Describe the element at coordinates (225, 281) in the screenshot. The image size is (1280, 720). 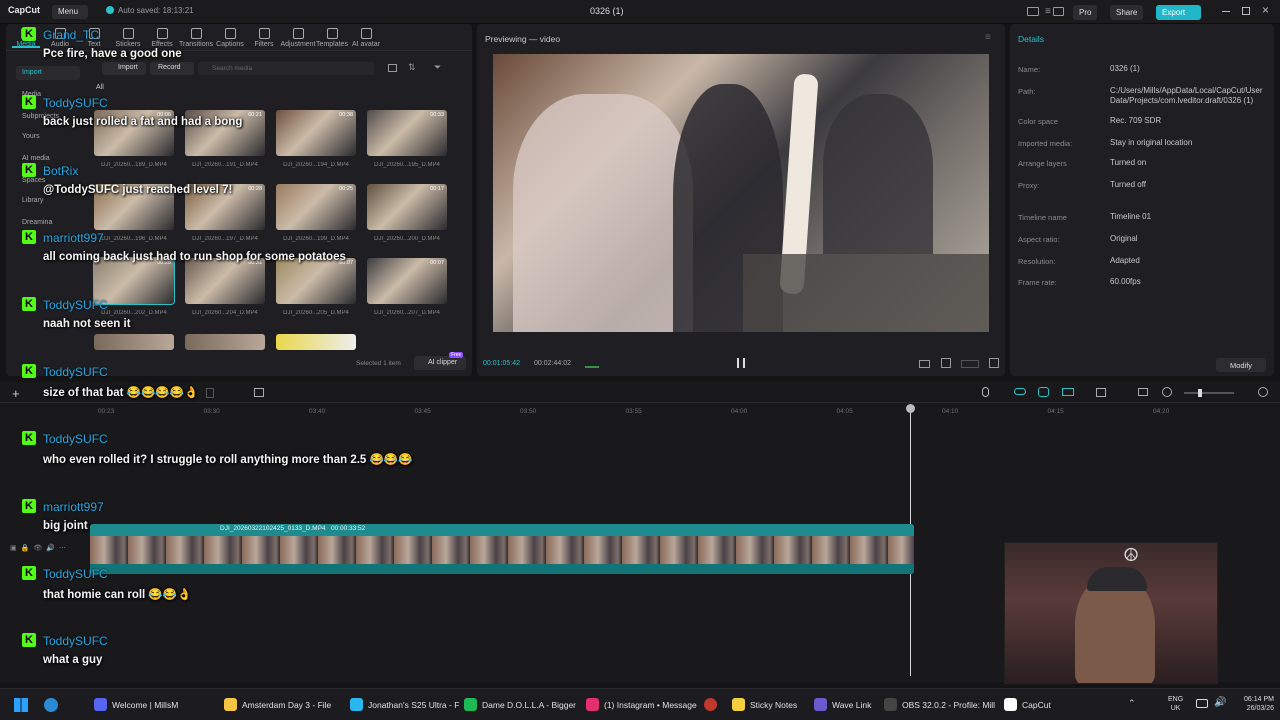
I see `media-thumbnail: 00:31` at that location.